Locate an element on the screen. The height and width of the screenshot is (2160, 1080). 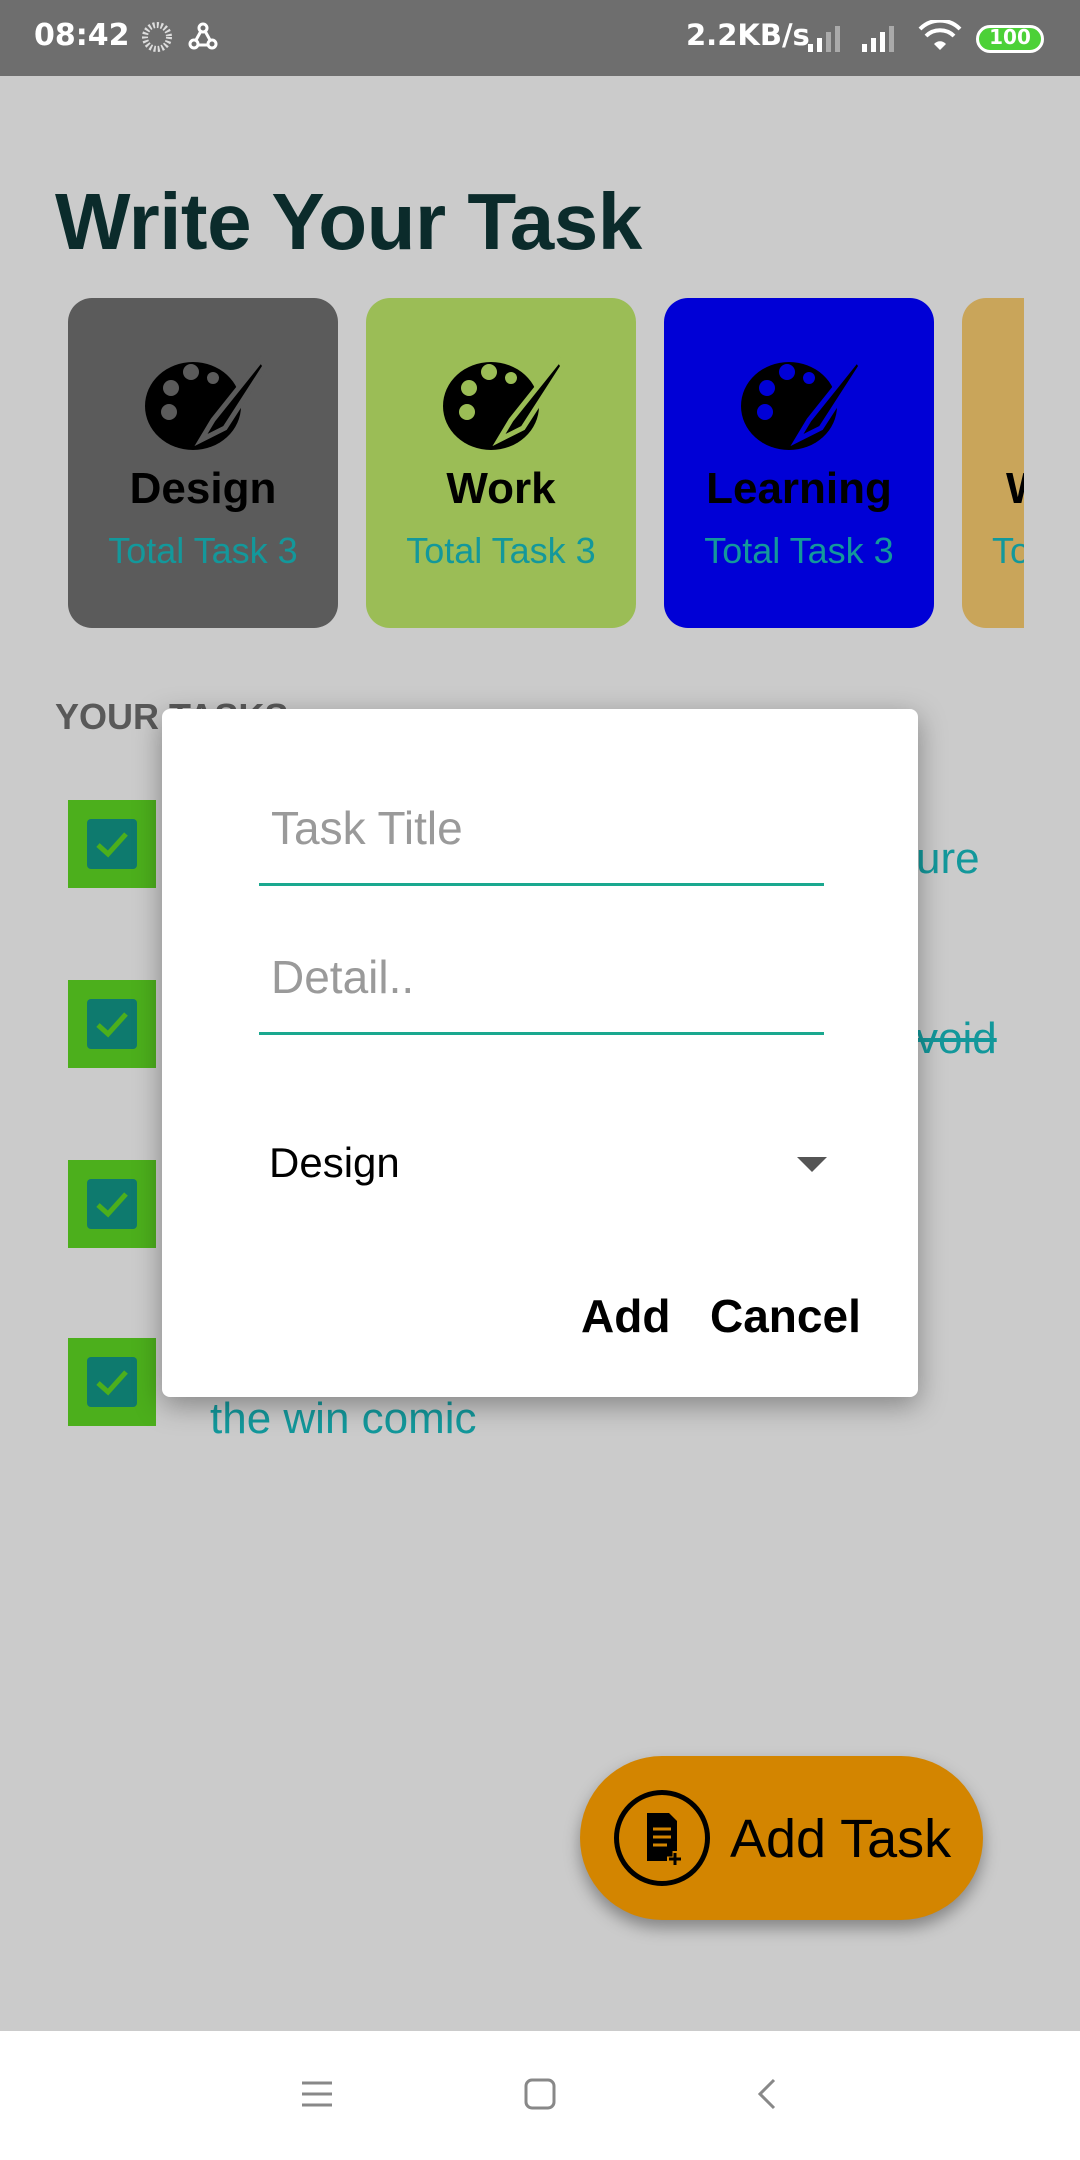
battery-level: 100 is located at coordinates (1010, 37).